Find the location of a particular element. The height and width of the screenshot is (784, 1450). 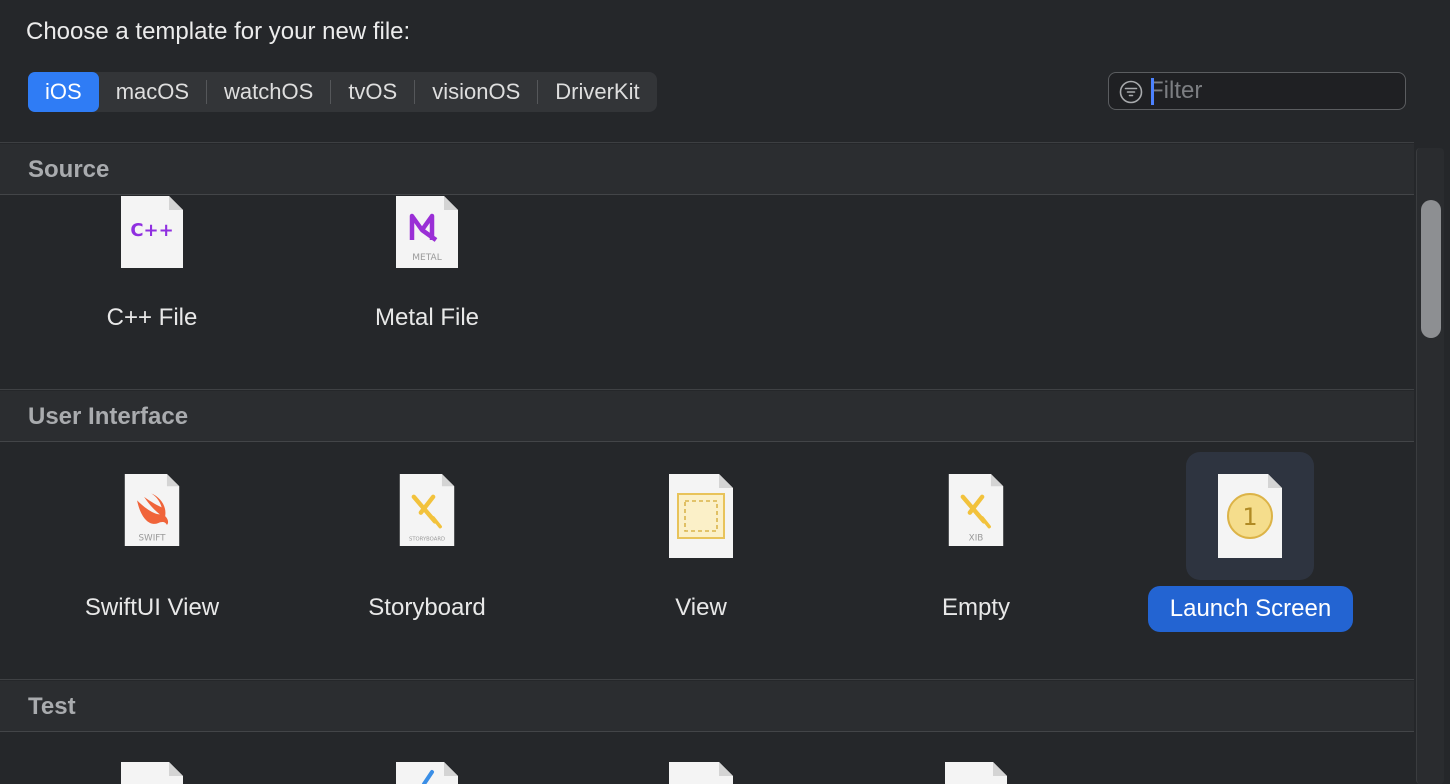

template-label: Storyboard is located at coordinates (427, 607).